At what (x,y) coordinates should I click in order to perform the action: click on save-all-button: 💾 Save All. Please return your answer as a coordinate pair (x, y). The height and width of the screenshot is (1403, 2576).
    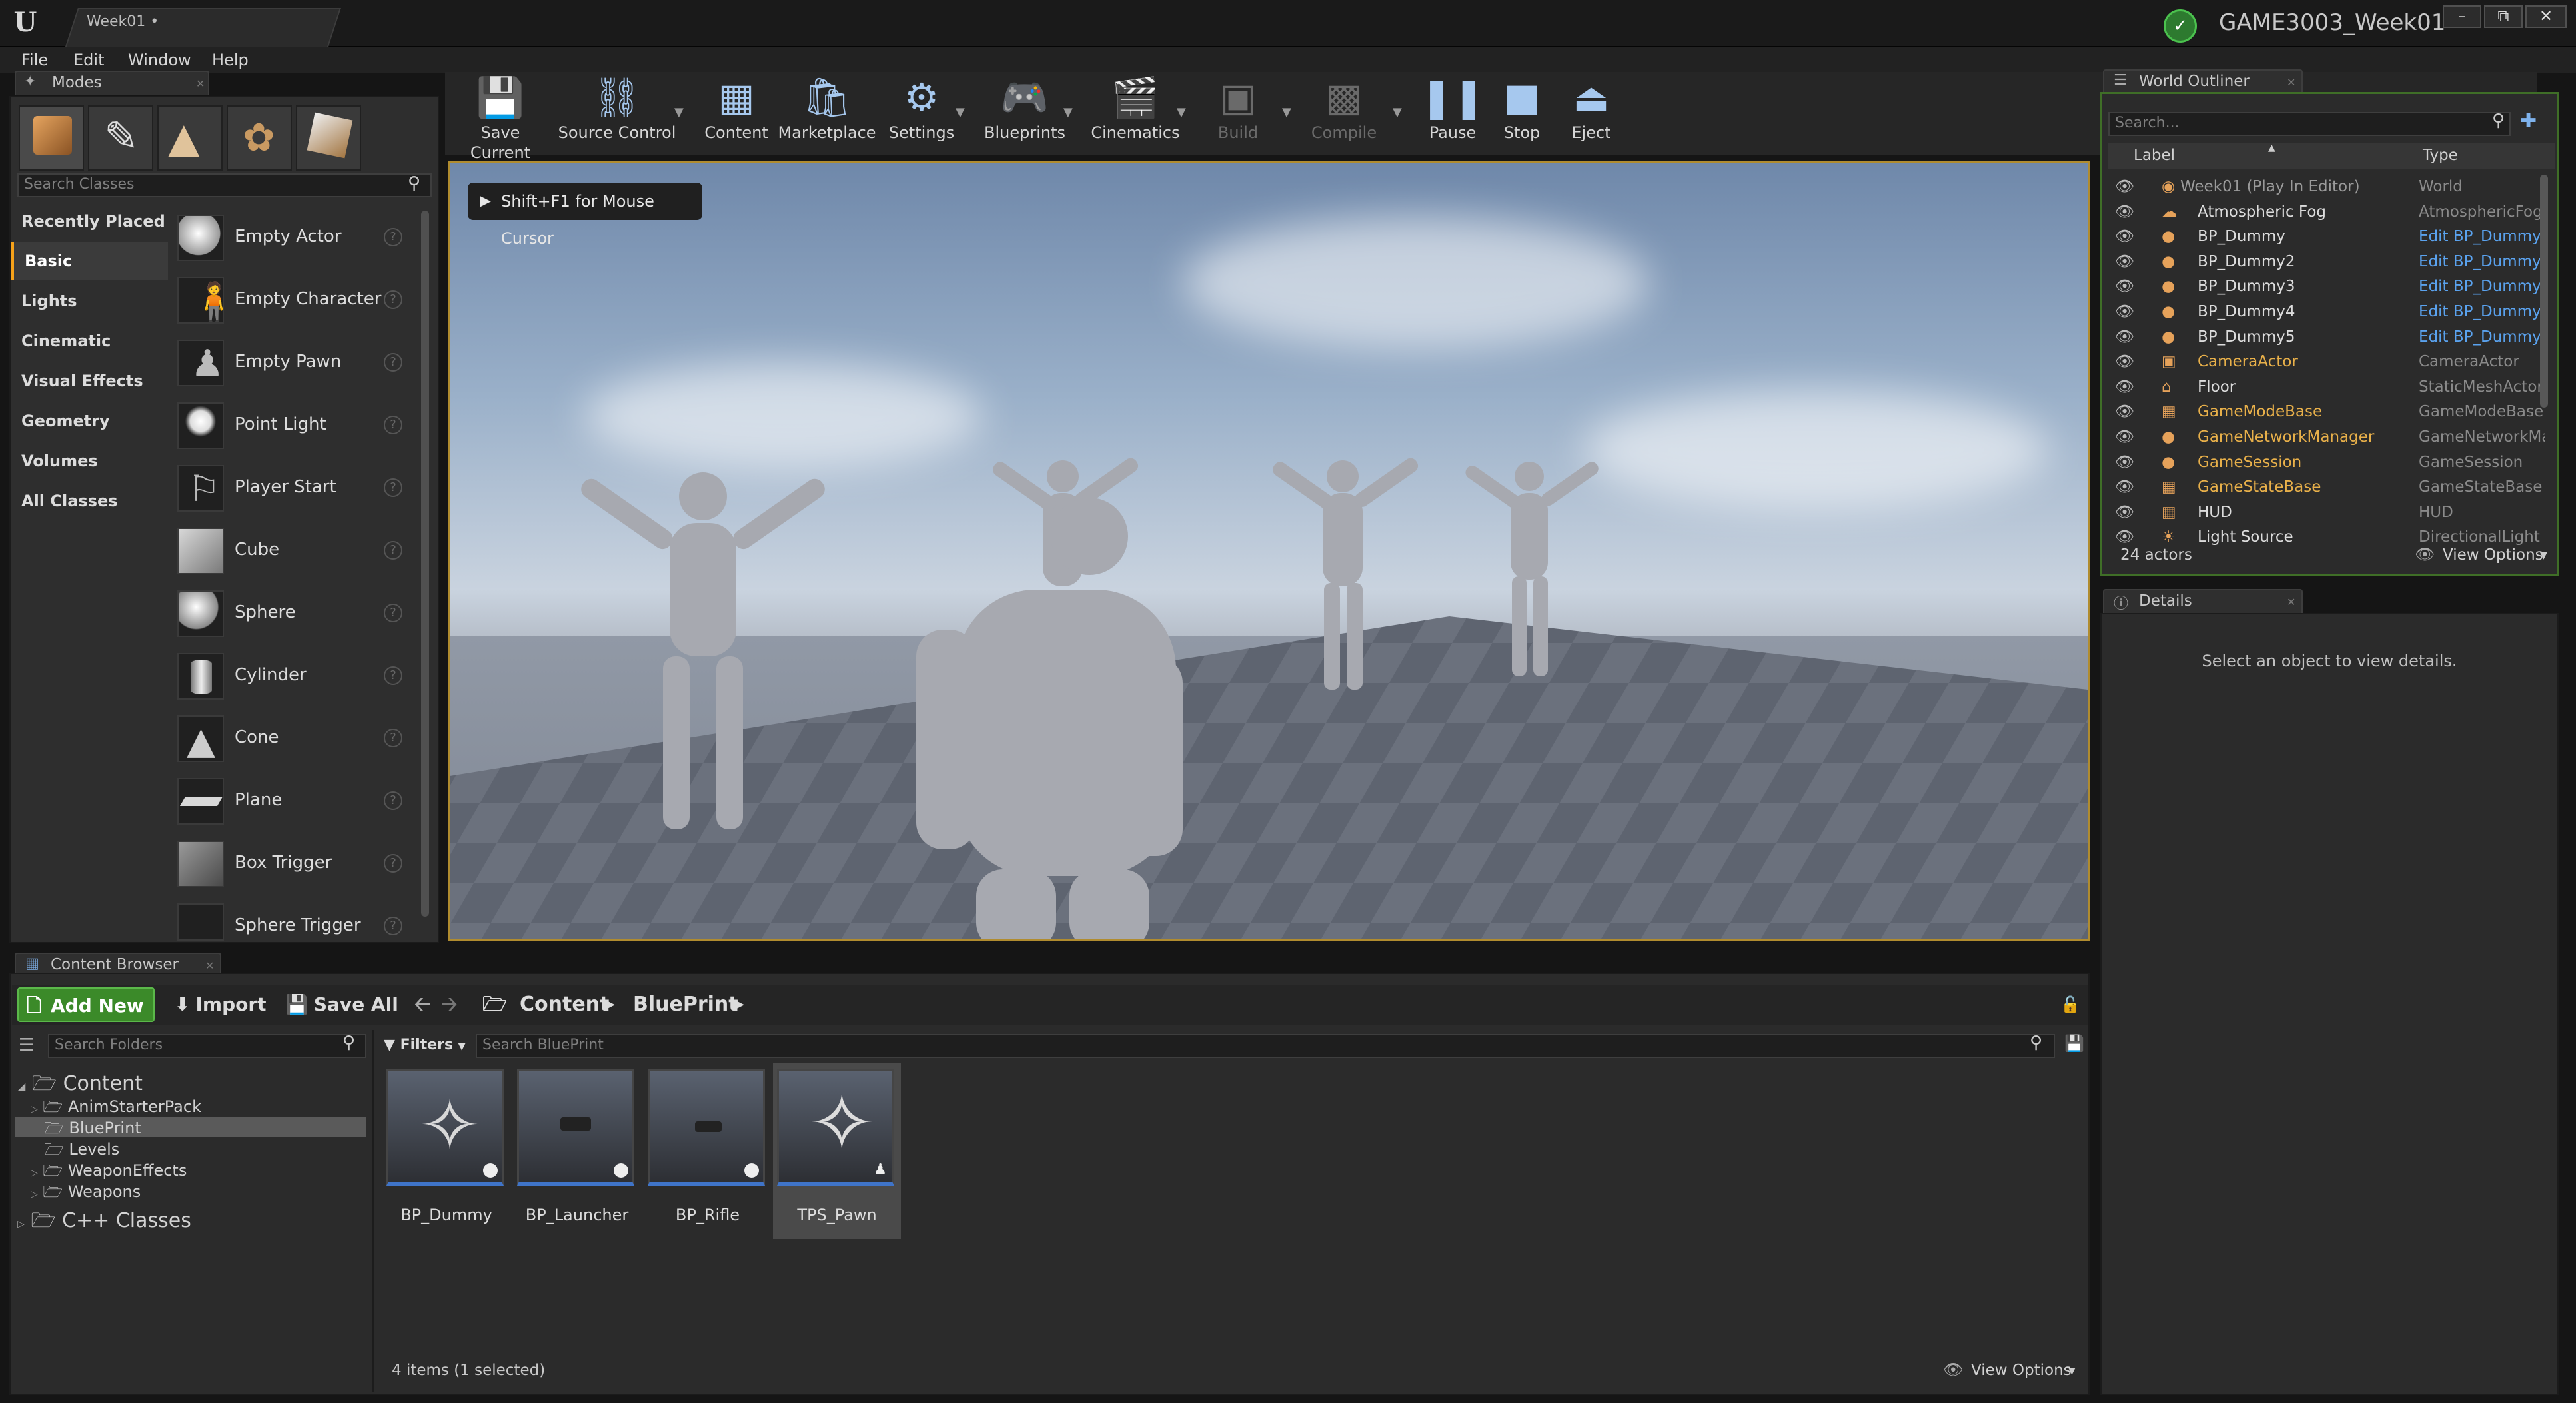
    Looking at the image, I should click on (341, 1004).